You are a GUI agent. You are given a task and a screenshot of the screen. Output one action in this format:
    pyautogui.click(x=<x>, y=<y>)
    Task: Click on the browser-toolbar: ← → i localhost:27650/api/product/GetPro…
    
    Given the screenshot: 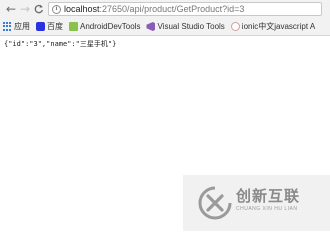 What is the action you would take?
    pyautogui.click(x=165, y=9)
    